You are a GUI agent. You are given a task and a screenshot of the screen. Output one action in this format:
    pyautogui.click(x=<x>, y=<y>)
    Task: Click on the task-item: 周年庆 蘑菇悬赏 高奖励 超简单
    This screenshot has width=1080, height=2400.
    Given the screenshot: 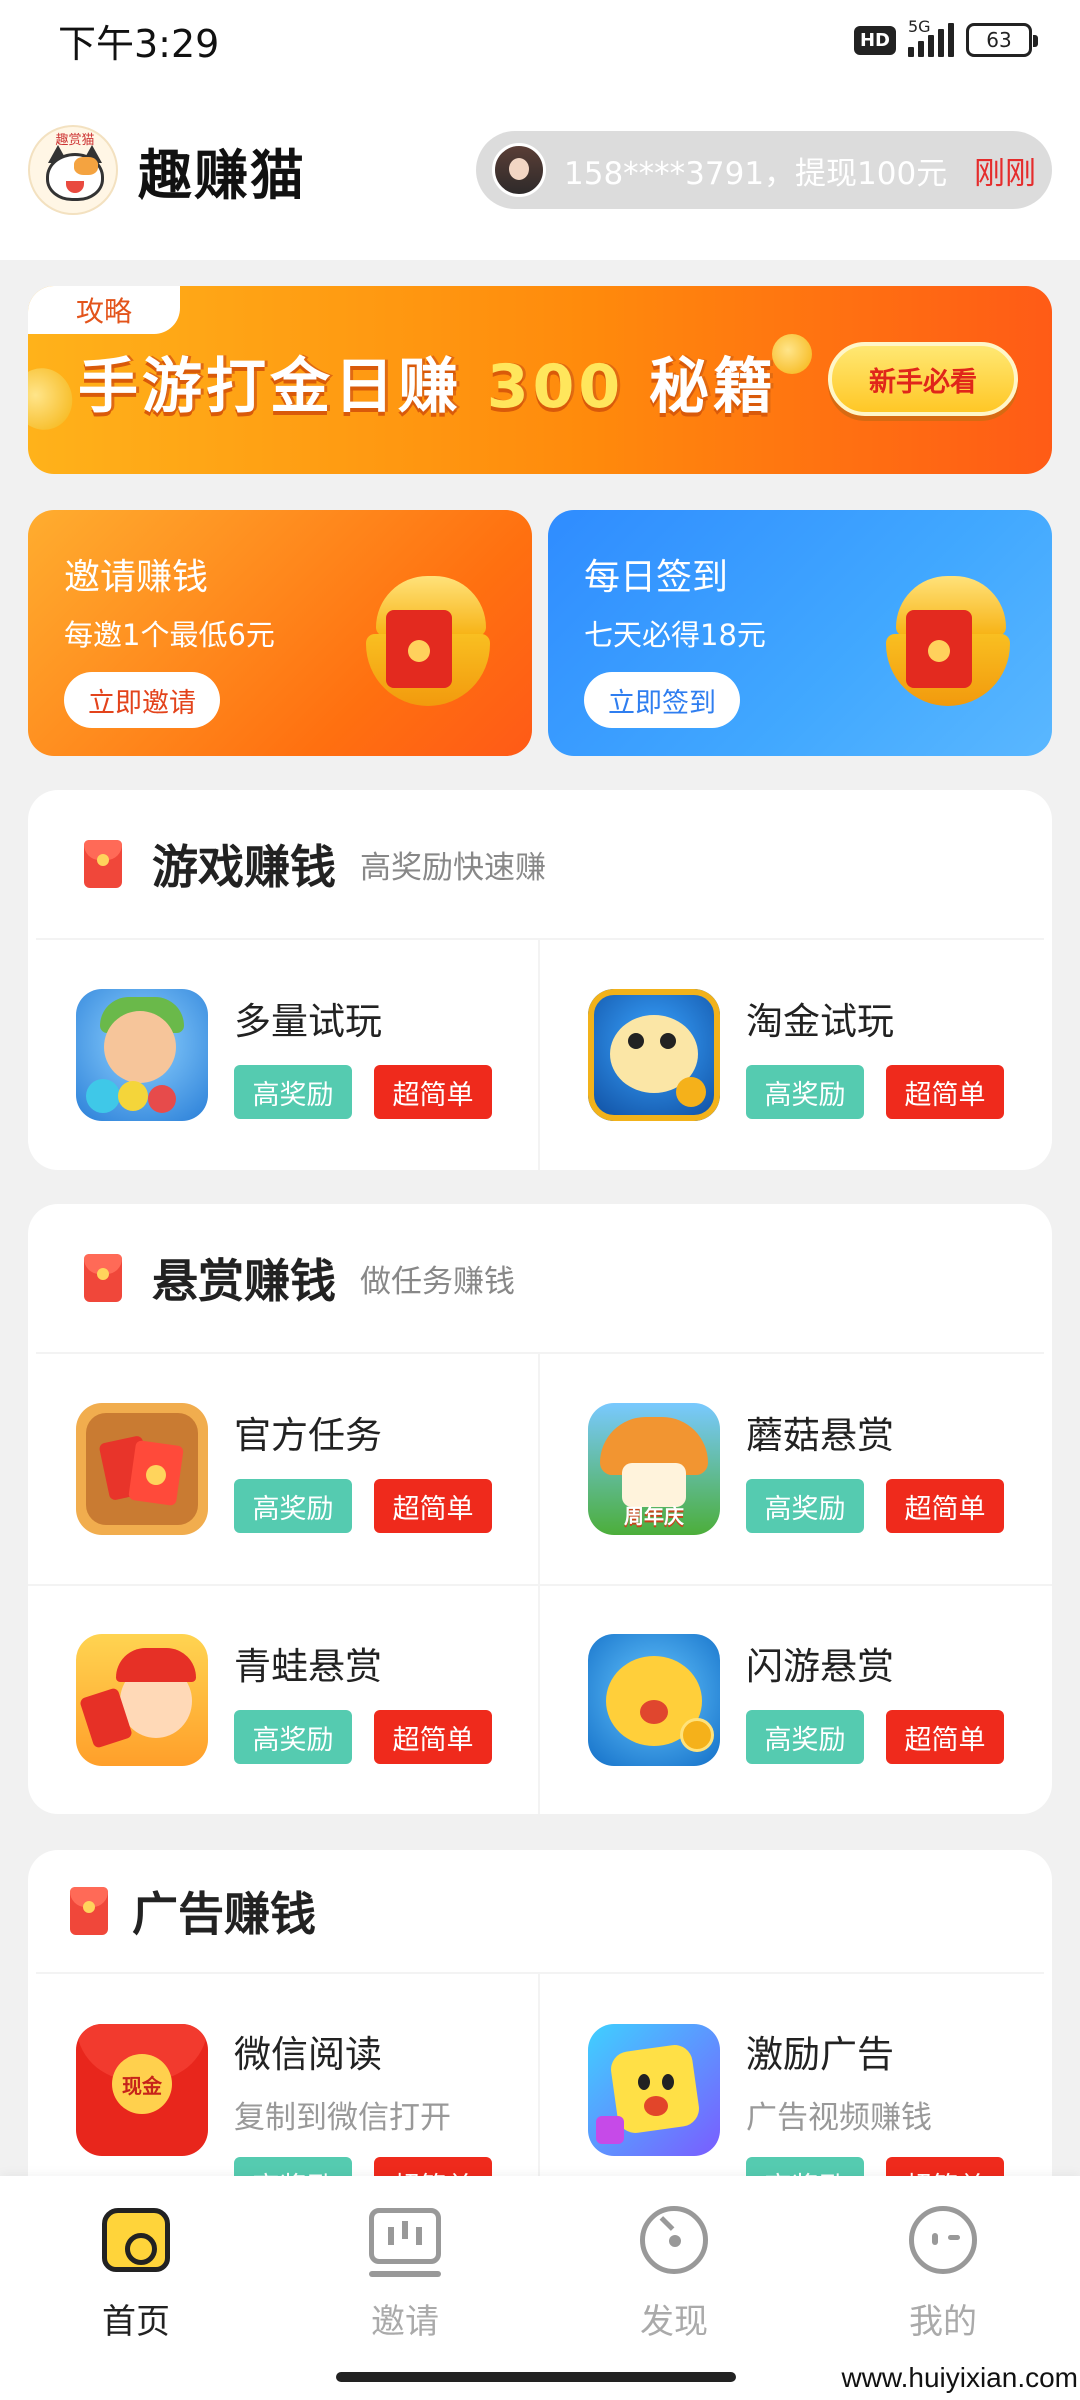 What is the action you would take?
    pyautogui.click(x=796, y=1469)
    